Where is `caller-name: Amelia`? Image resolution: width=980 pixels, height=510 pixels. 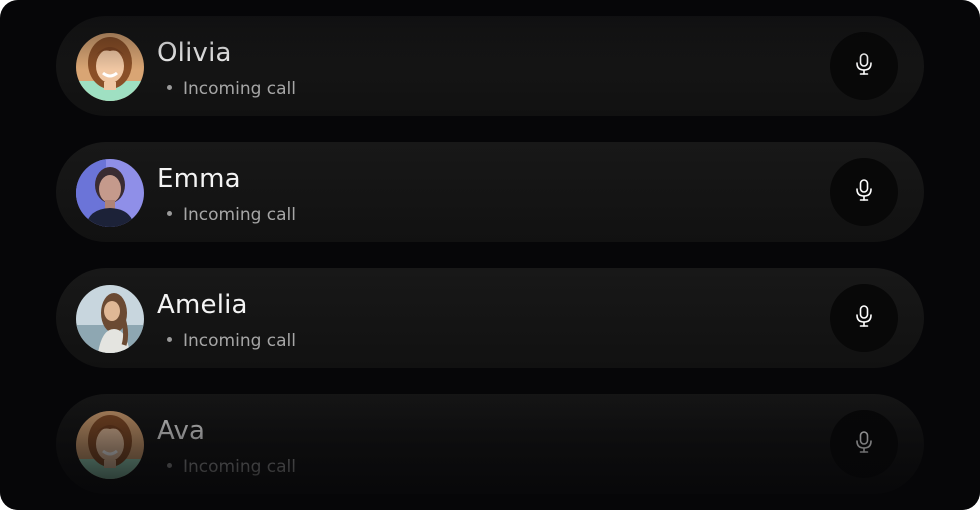 caller-name: Amelia is located at coordinates (202, 305).